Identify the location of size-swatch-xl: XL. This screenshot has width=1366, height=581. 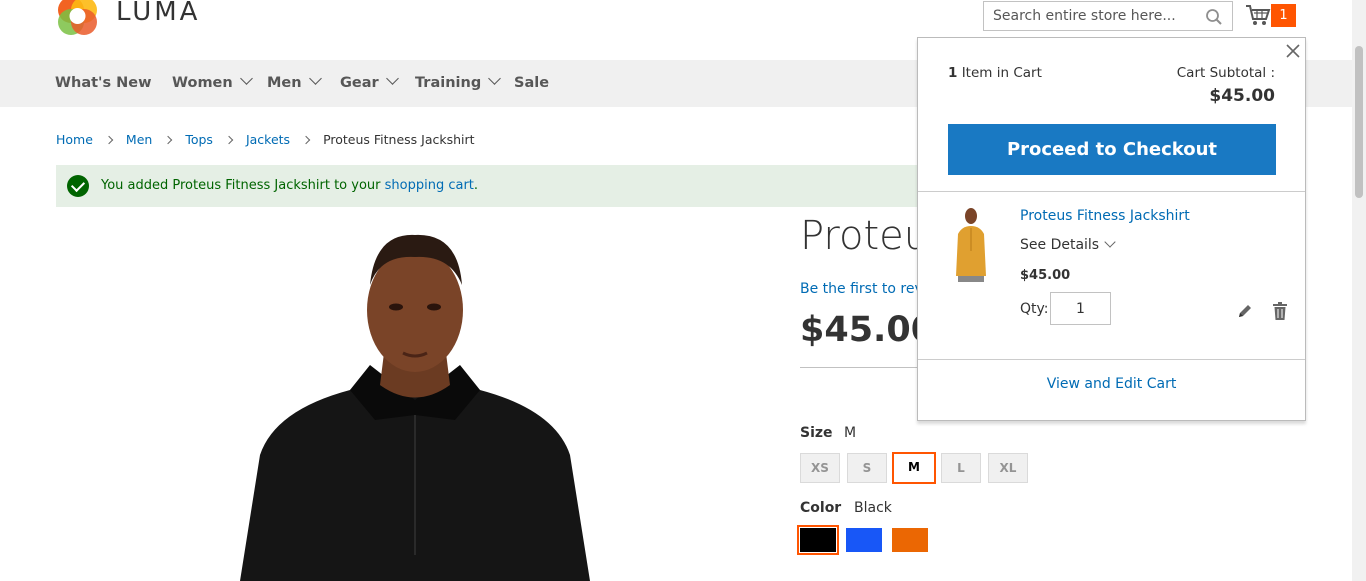
(1008, 468).